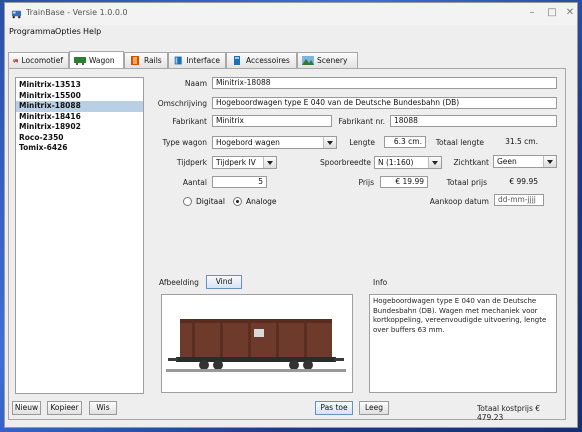  I want to click on menu-bar: Programma Opties Help, so click(291, 32).